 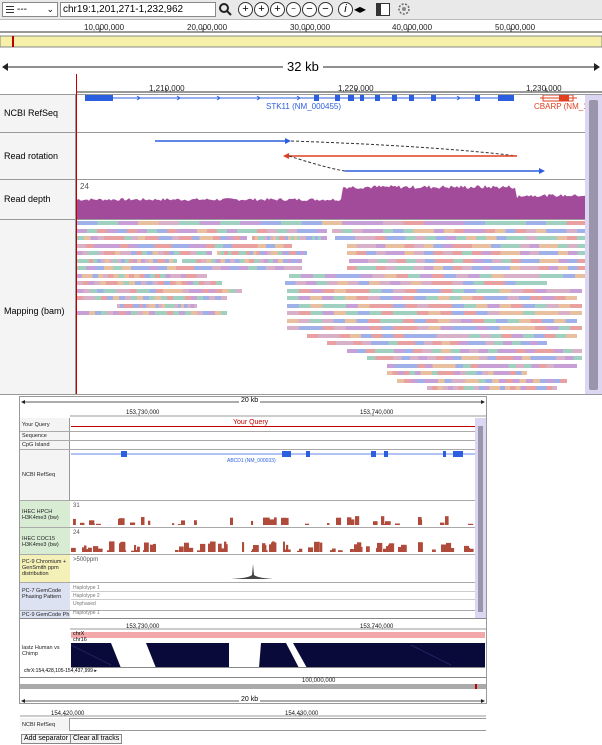 I want to click on track-label-mapping: Mapping (bam), so click(x=34, y=311).